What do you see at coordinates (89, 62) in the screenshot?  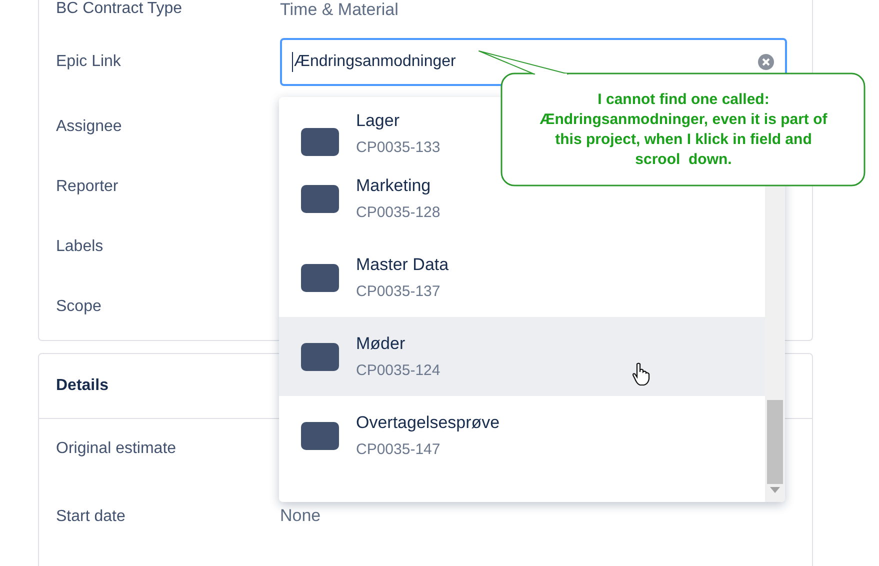 I see `field-label: Epic Link` at bounding box center [89, 62].